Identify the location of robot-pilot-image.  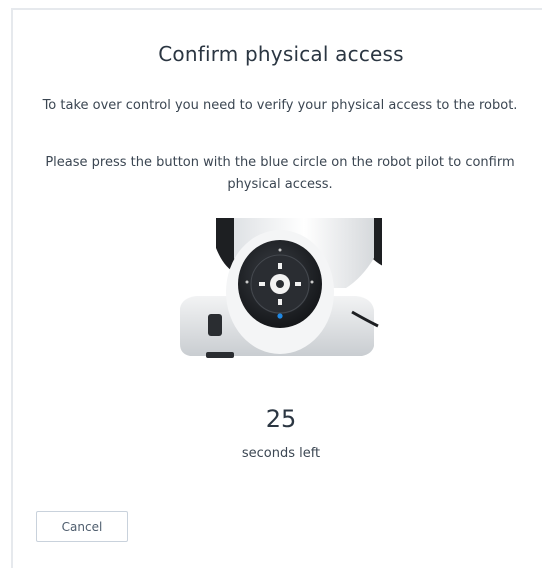
(286, 288).